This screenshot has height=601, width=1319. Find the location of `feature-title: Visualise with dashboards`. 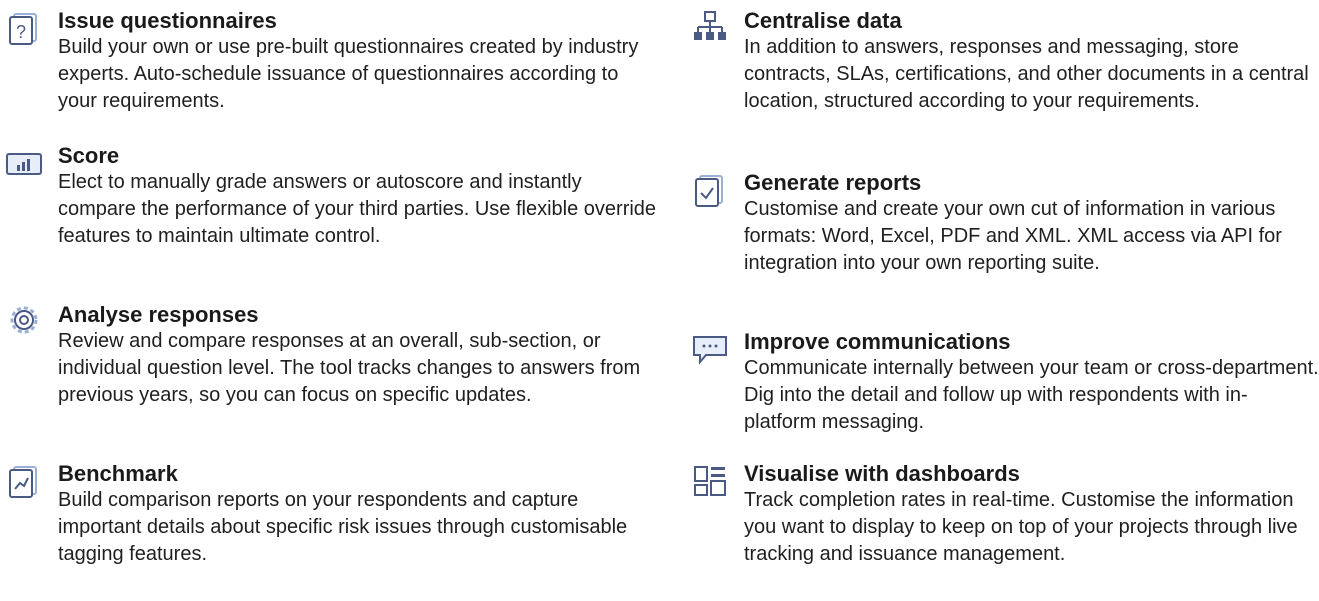

feature-title: Visualise with dashboards is located at coordinates (882, 473).